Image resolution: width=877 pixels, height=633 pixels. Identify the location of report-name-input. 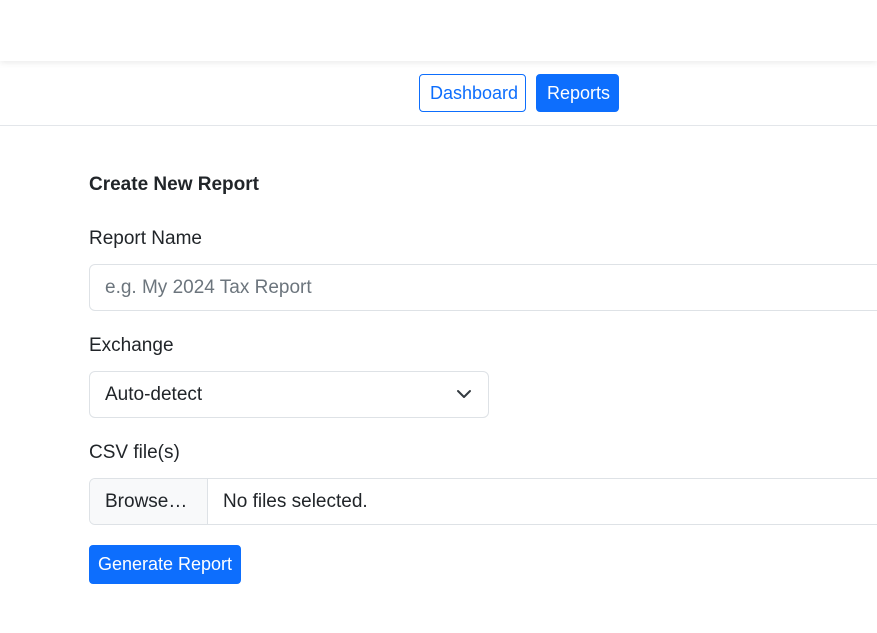
(483, 287).